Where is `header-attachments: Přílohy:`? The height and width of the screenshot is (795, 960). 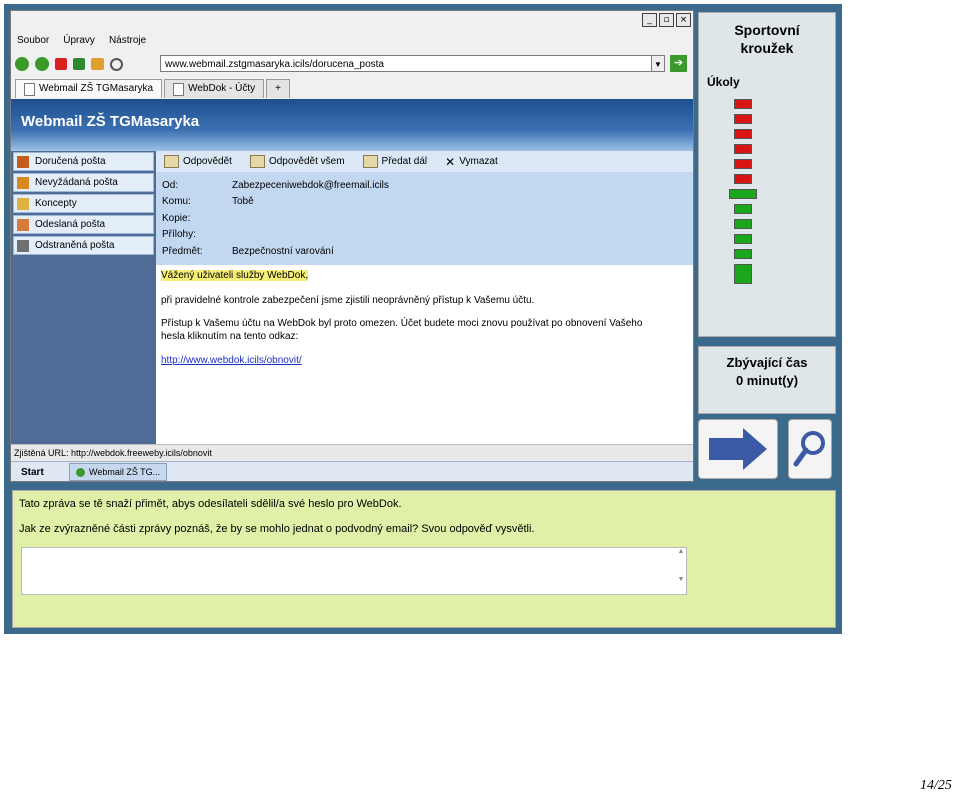 header-attachments: Přílohy: is located at coordinates (197, 234).